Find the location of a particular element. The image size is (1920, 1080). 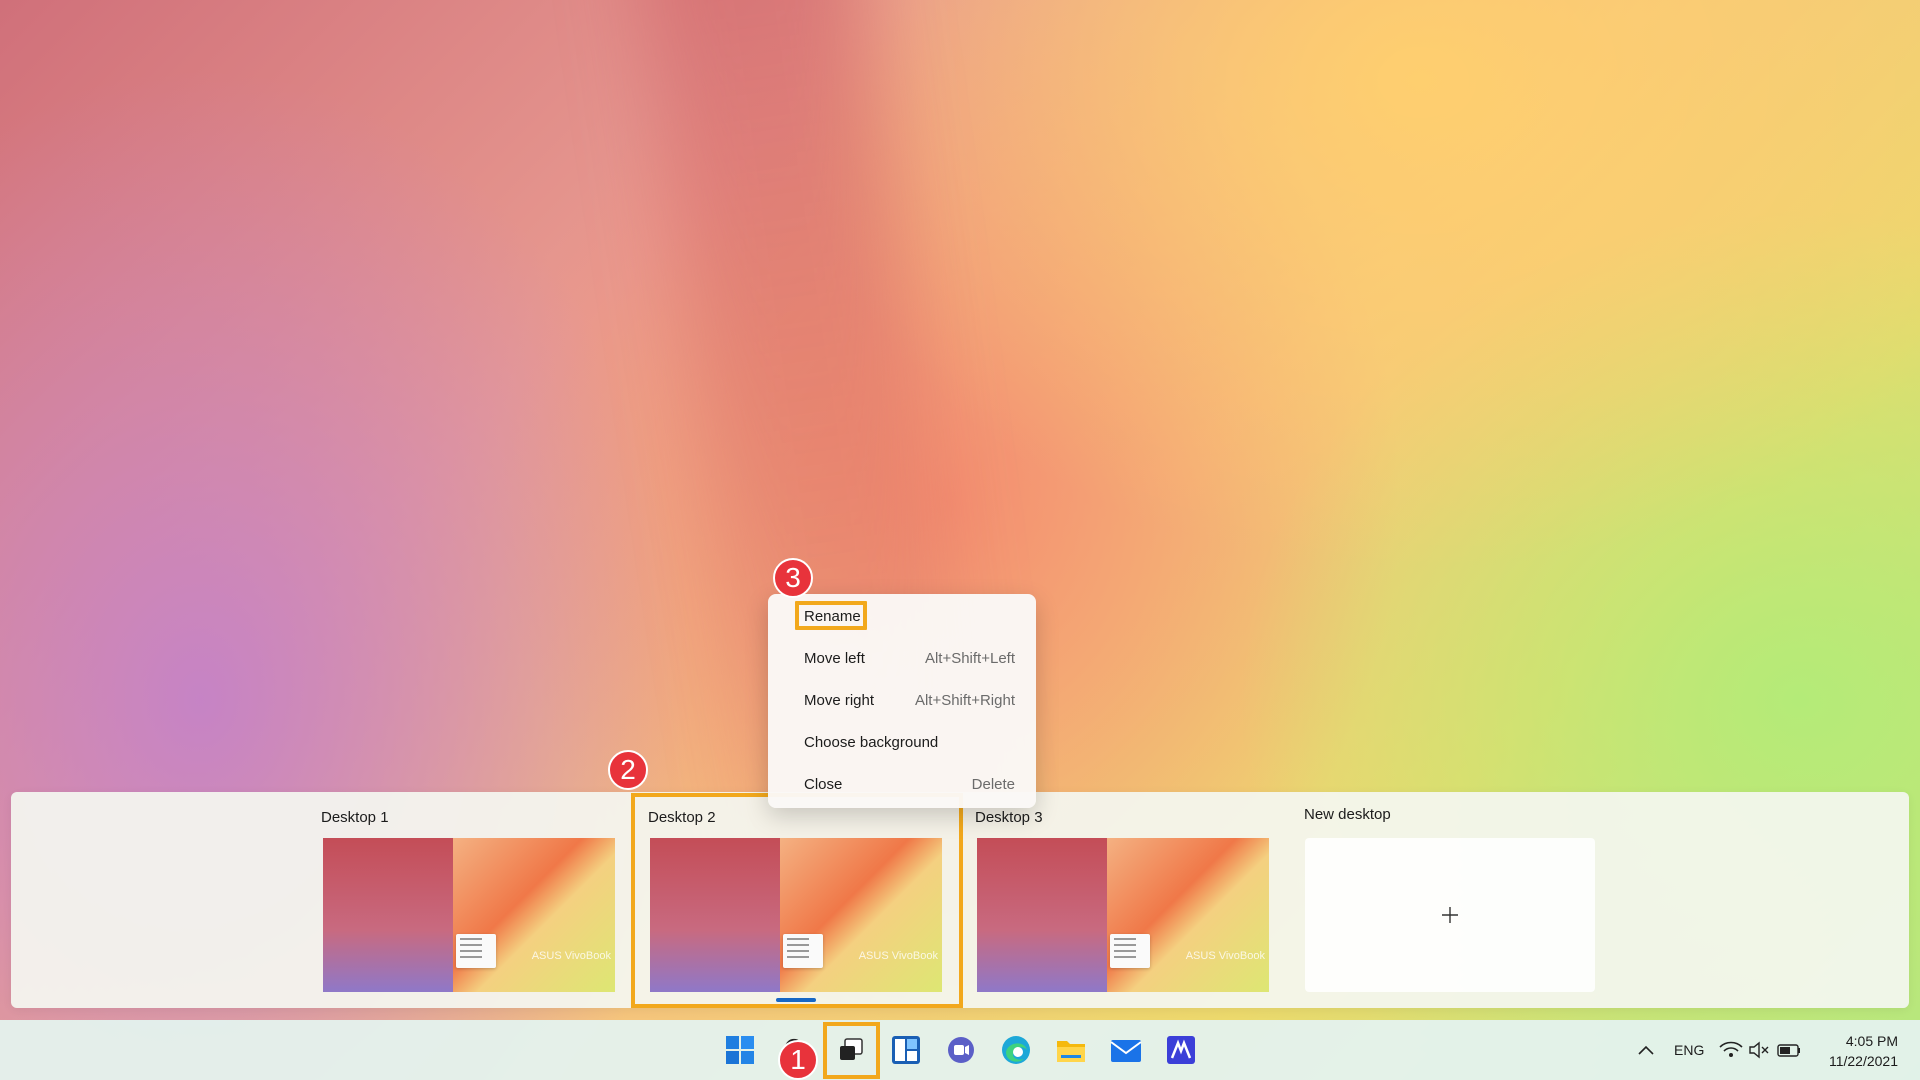

file-explorer-button is located at coordinates (1071, 1050).